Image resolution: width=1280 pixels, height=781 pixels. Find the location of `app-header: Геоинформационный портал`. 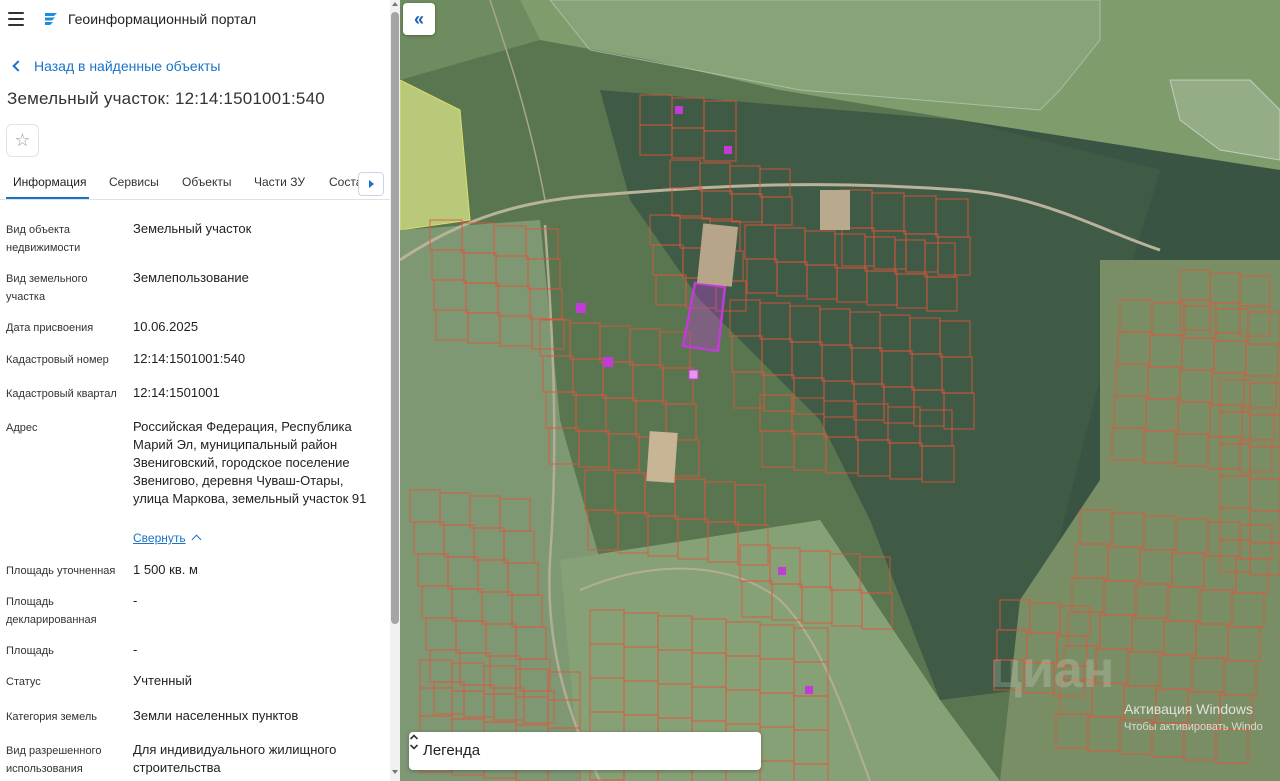

app-header: Геоинформационный портал is located at coordinates (195, 20).